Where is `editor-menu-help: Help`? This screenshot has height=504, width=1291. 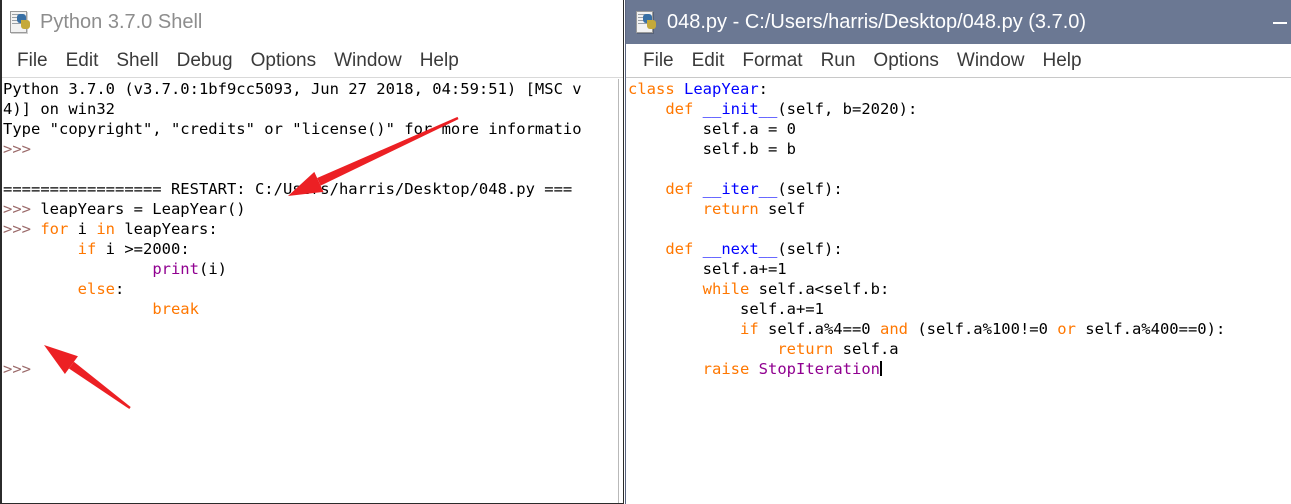
editor-menu-help: Help is located at coordinates (1061, 61).